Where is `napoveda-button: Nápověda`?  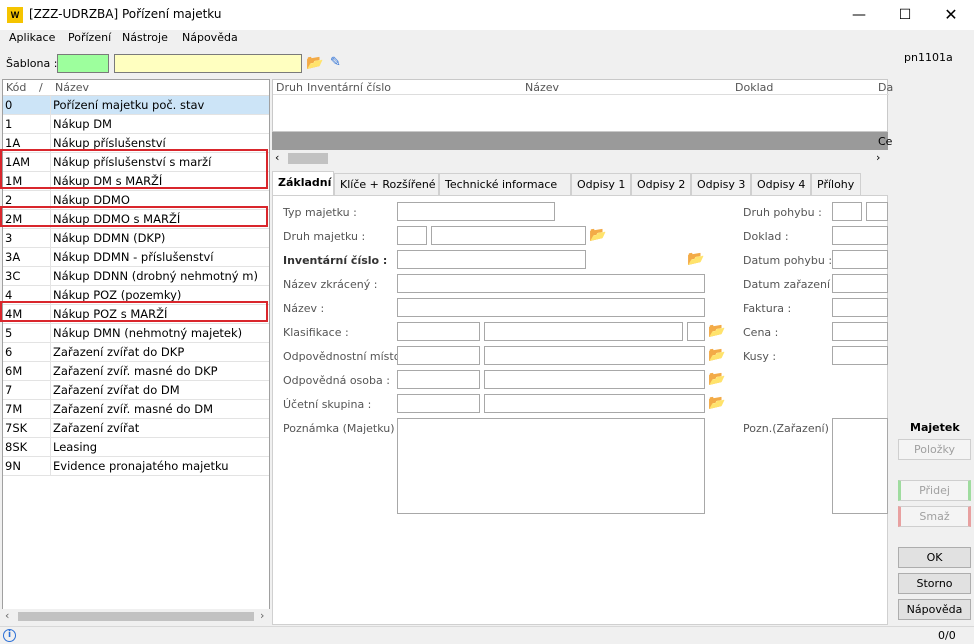
napoveda-button: Nápověda is located at coordinates (934, 609).